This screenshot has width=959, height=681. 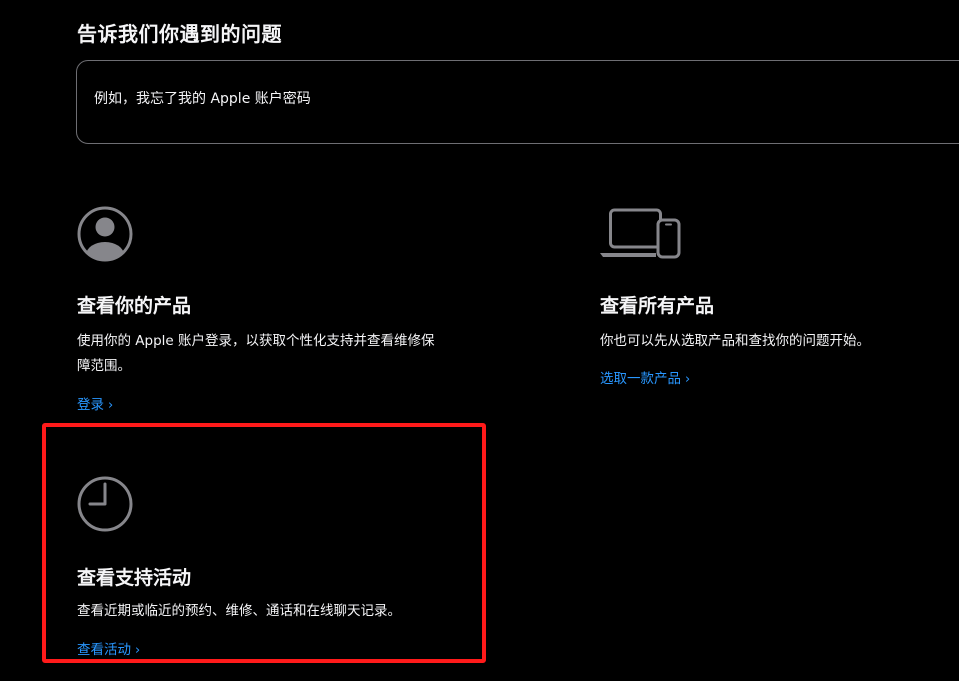 I want to click on clock-icon, so click(x=105, y=506).